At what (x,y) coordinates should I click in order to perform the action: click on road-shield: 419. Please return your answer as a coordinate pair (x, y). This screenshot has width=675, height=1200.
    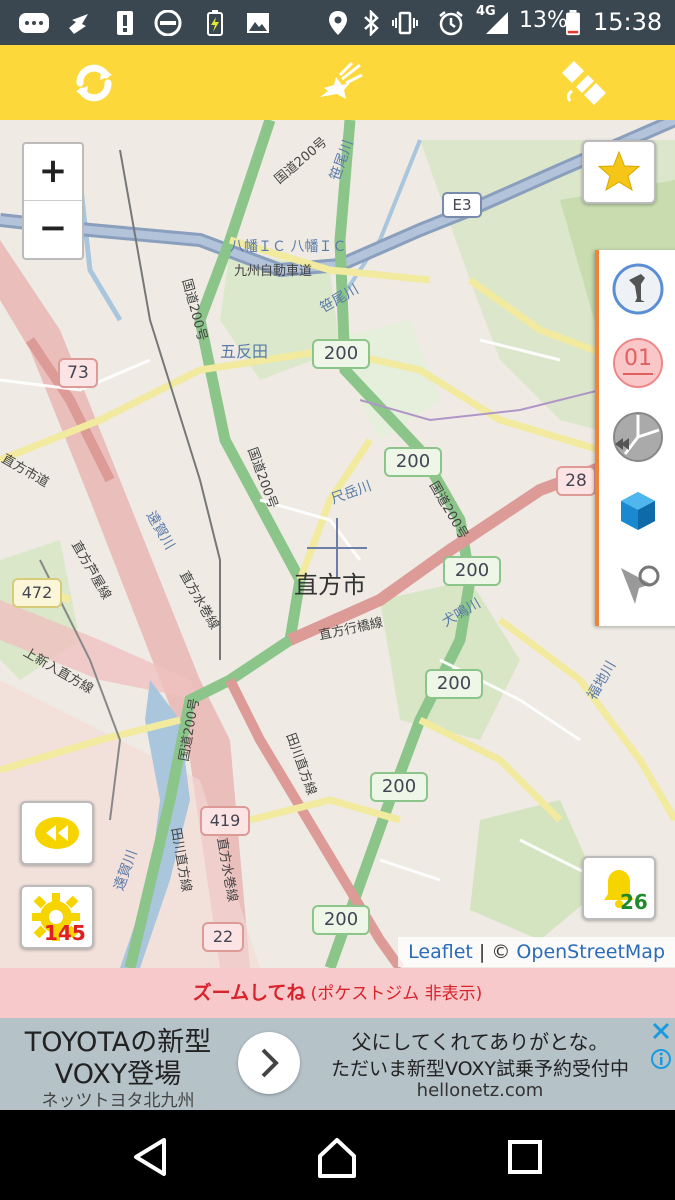
    Looking at the image, I should click on (225, 821).